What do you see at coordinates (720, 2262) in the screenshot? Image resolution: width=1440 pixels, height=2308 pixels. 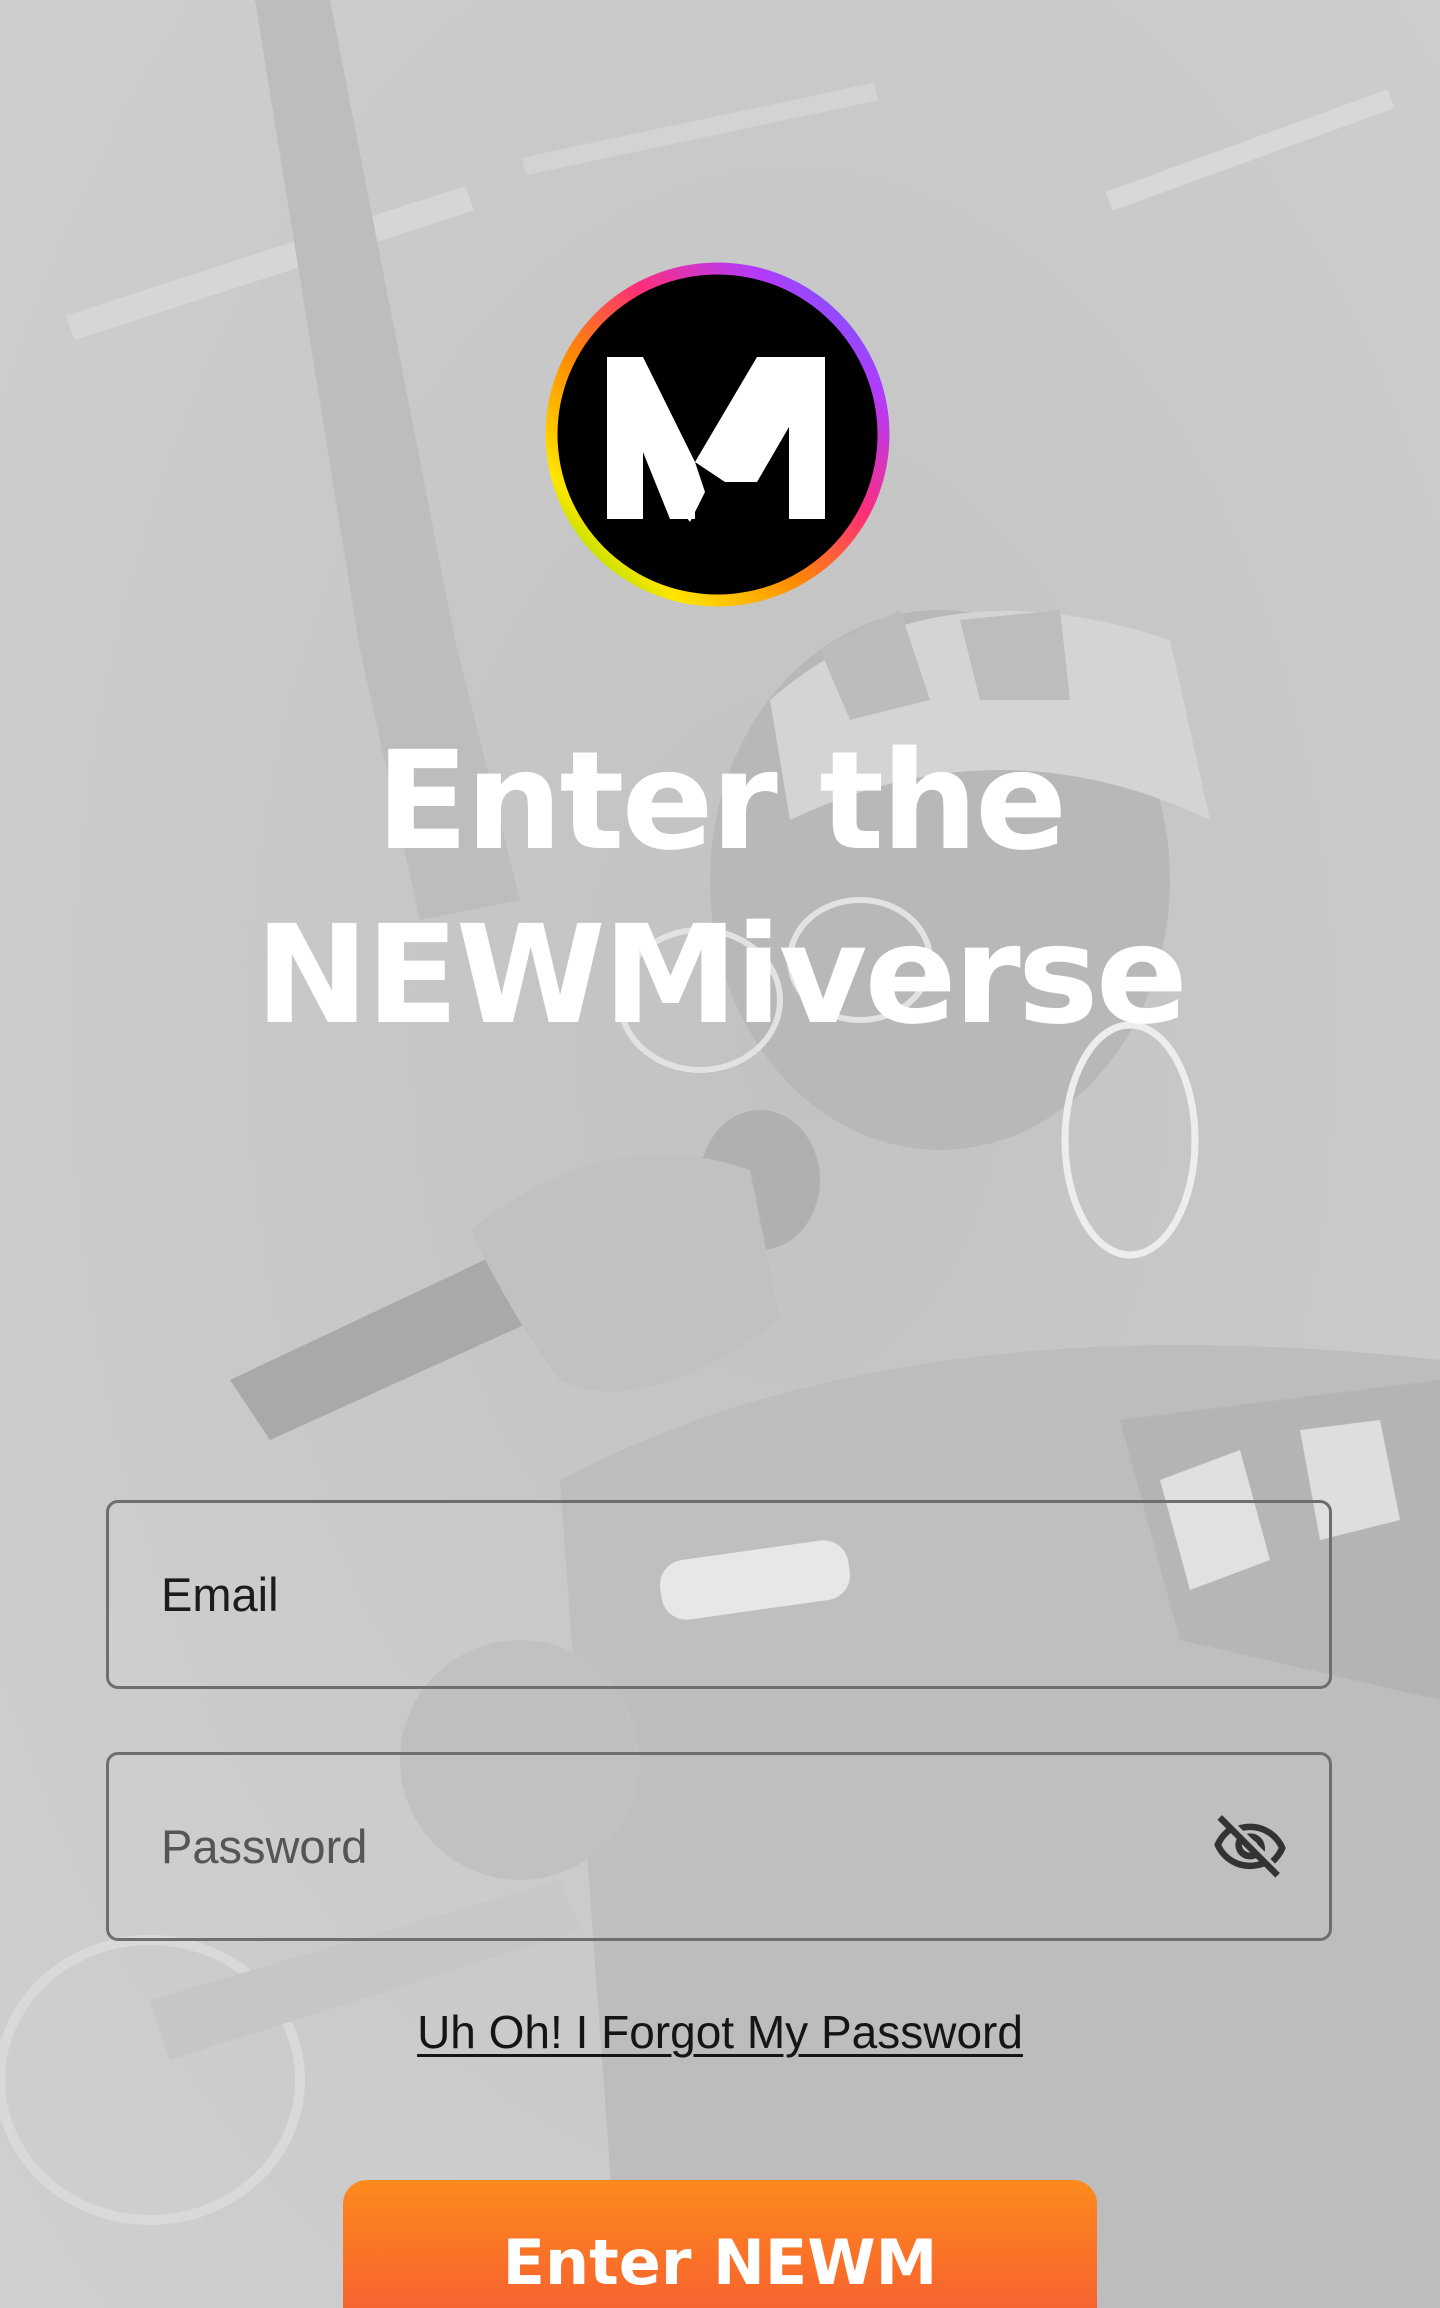 I see `enter-newm-label: Enter NEWM` at bounding box center [720, 2262].